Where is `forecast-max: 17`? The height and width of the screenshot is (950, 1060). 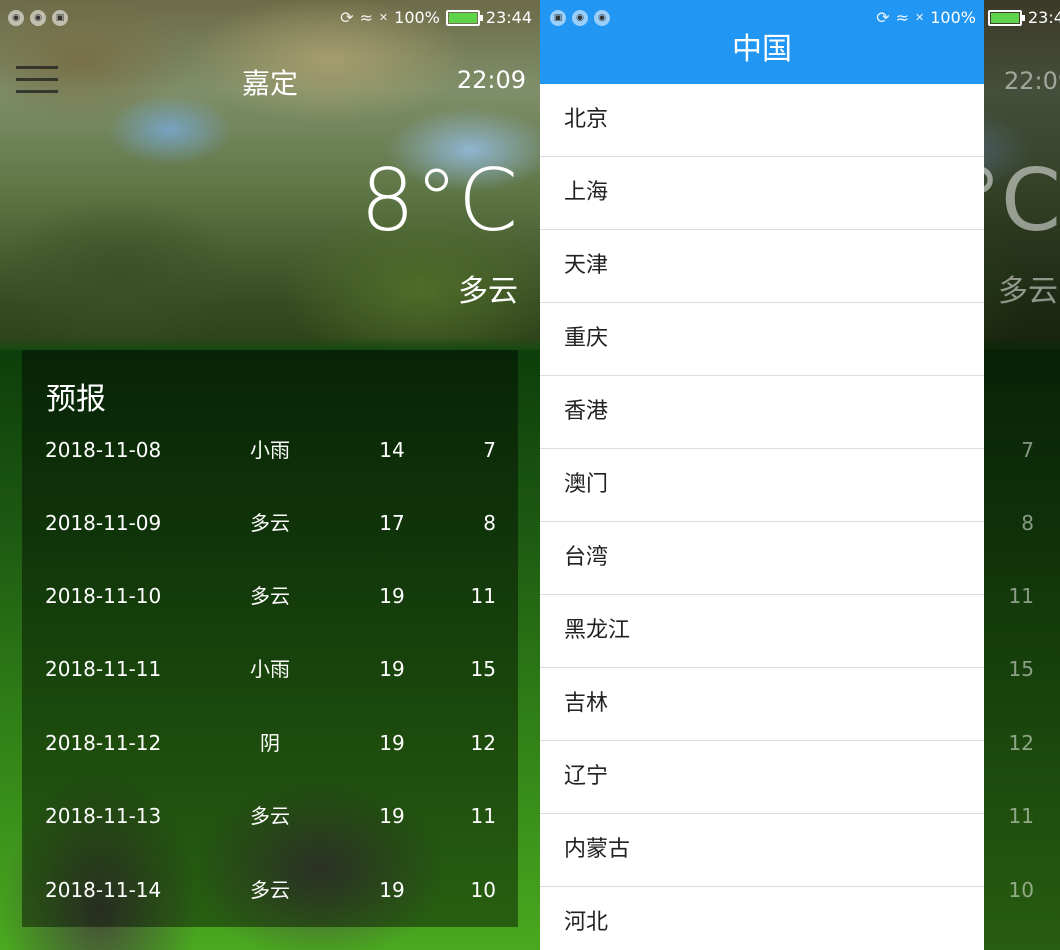 forecast-max: 17 is located at coordinates (392, 523).